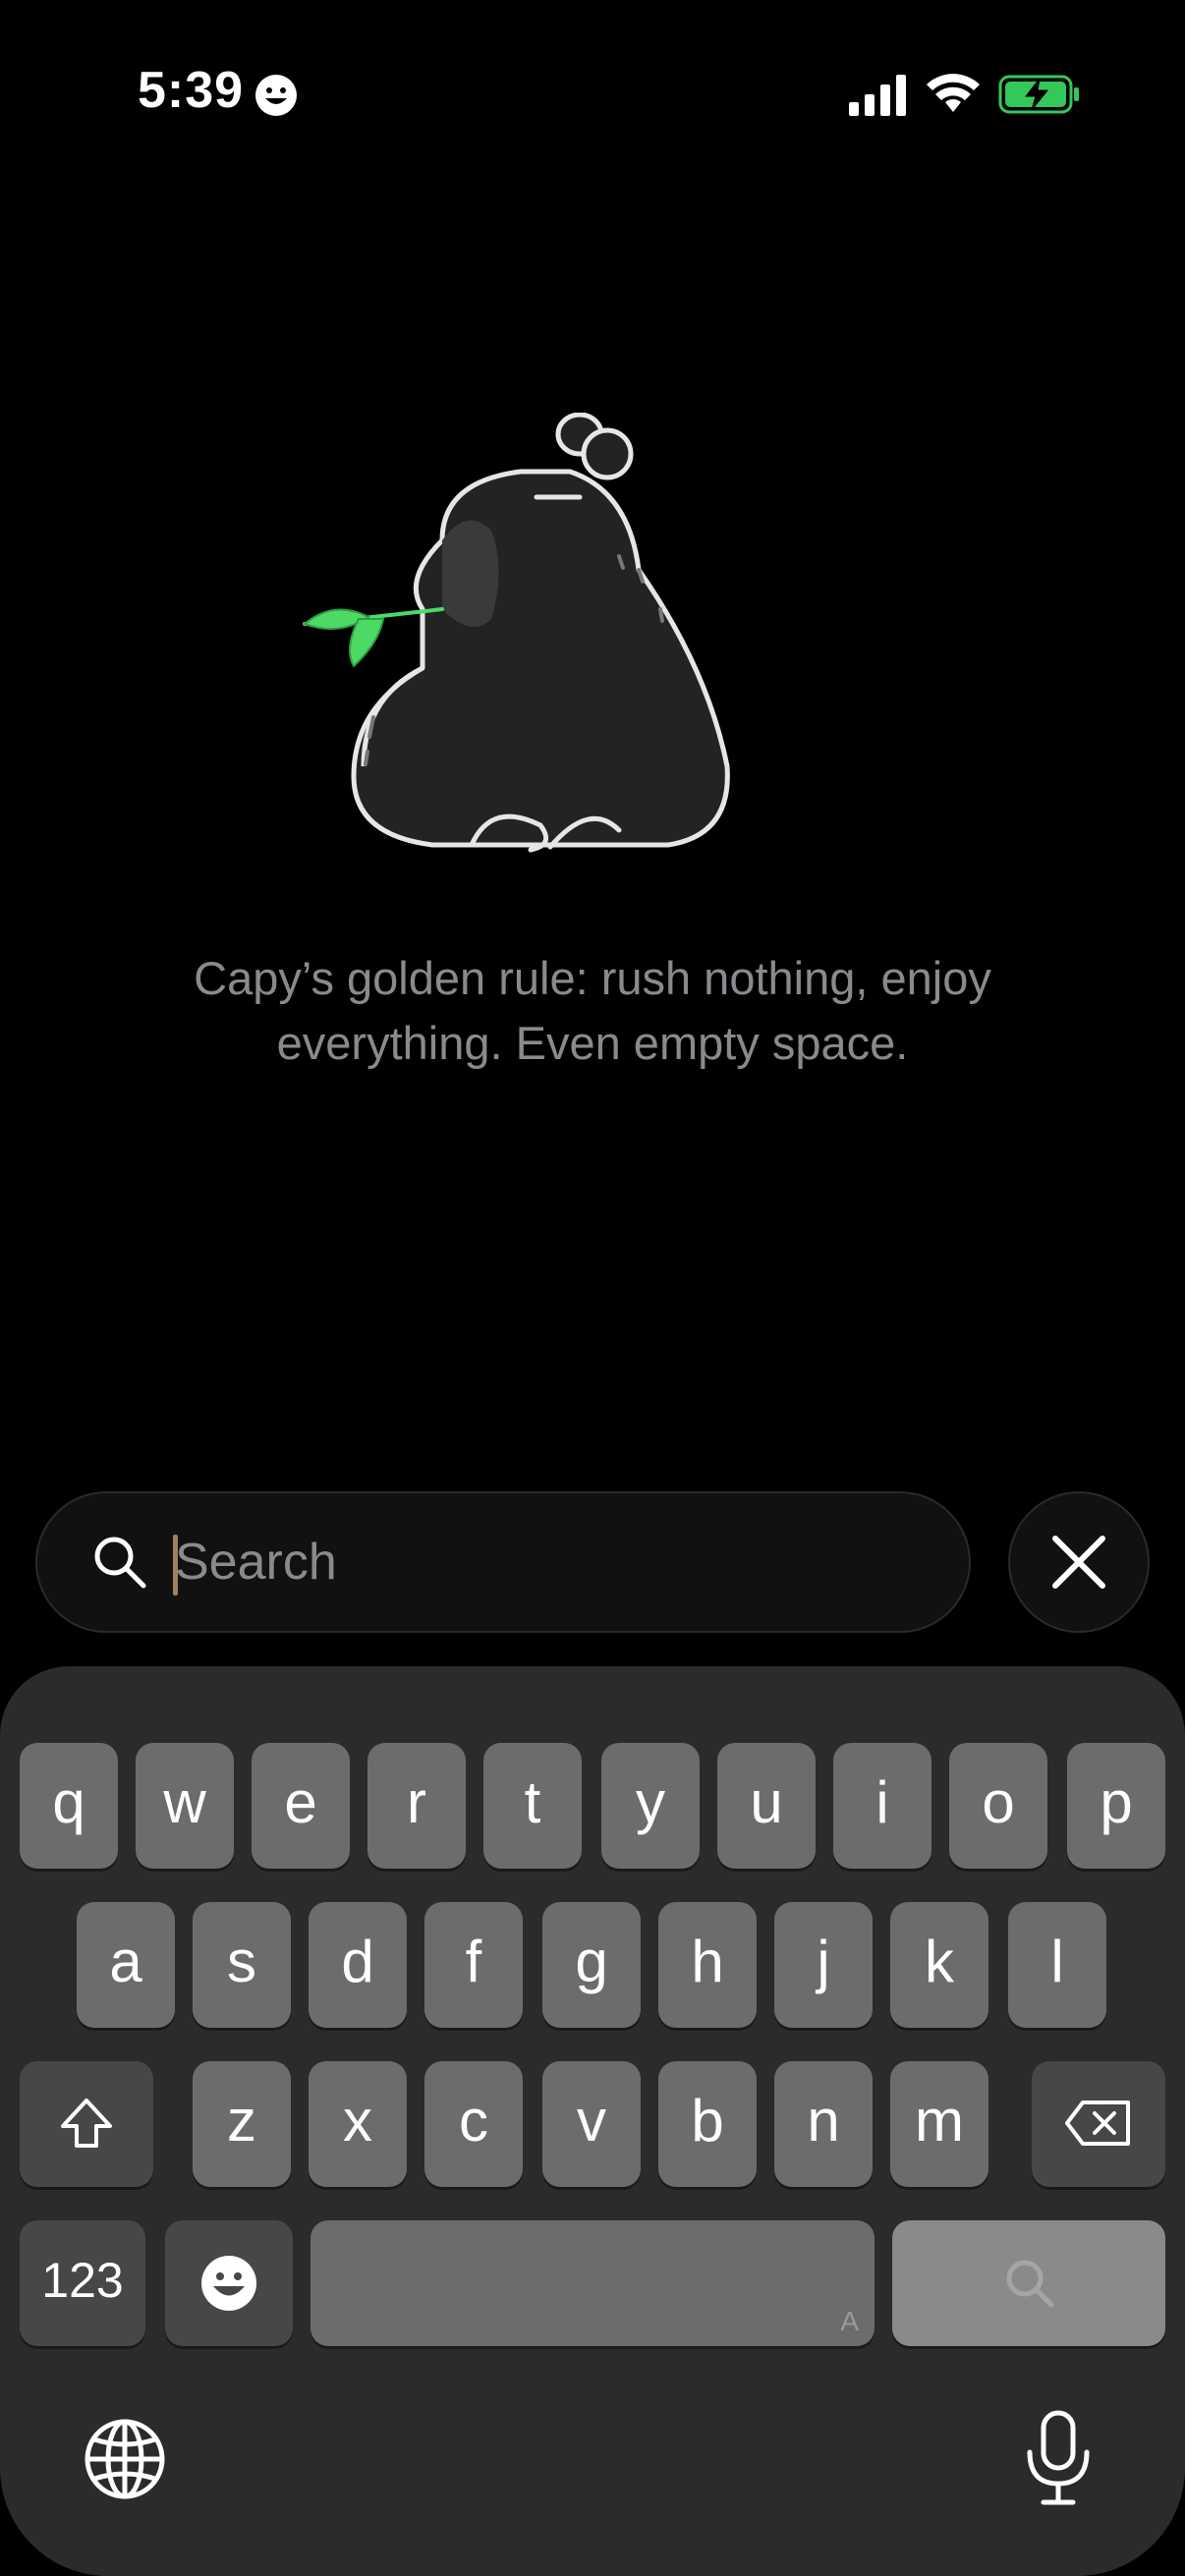  What do you see at coordinates (474, 2124) in the screenshot?
I see `key-c: c` at bounding box center [474, 2124].